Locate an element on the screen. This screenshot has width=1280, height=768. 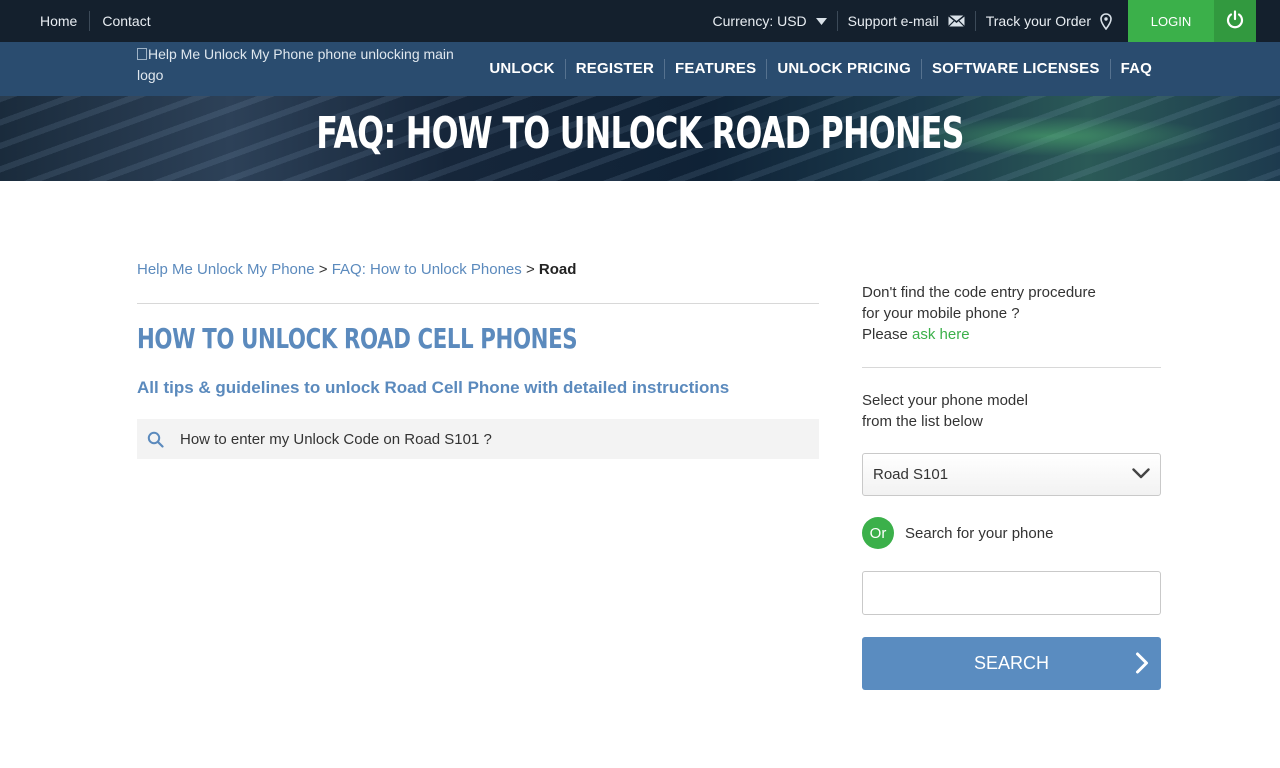
caret-down-icon is located at coordinates (821, 21).